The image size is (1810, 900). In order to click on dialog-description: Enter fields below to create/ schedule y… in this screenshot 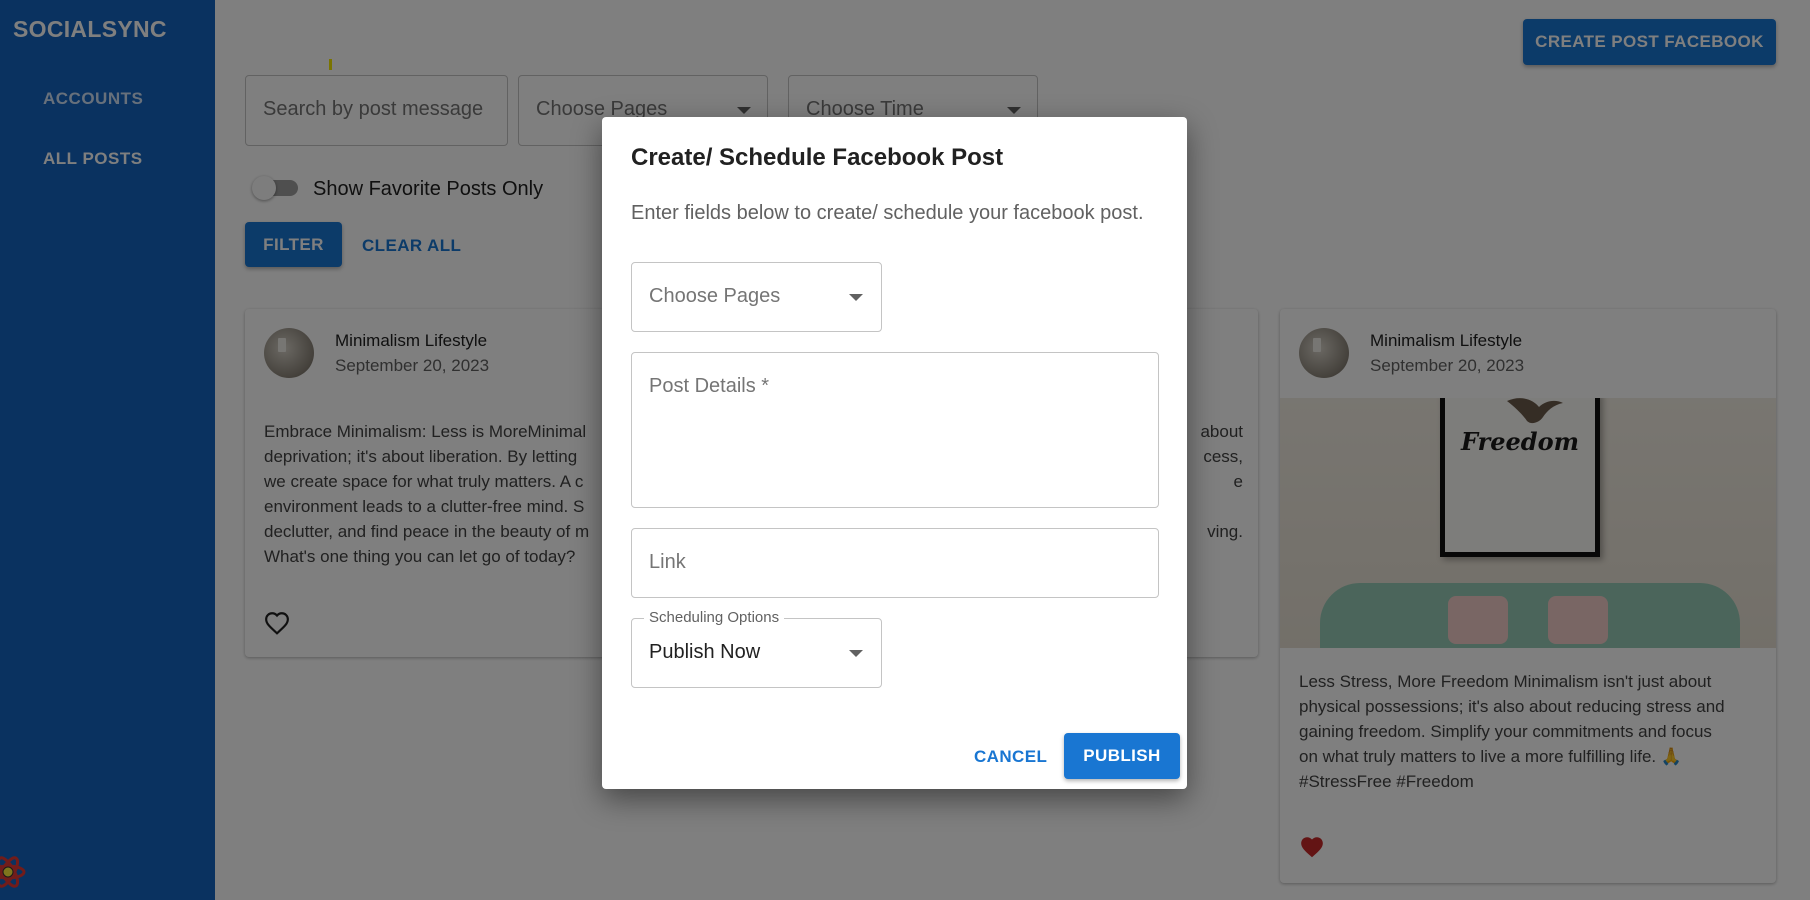, I will do `click(887, 213)`.